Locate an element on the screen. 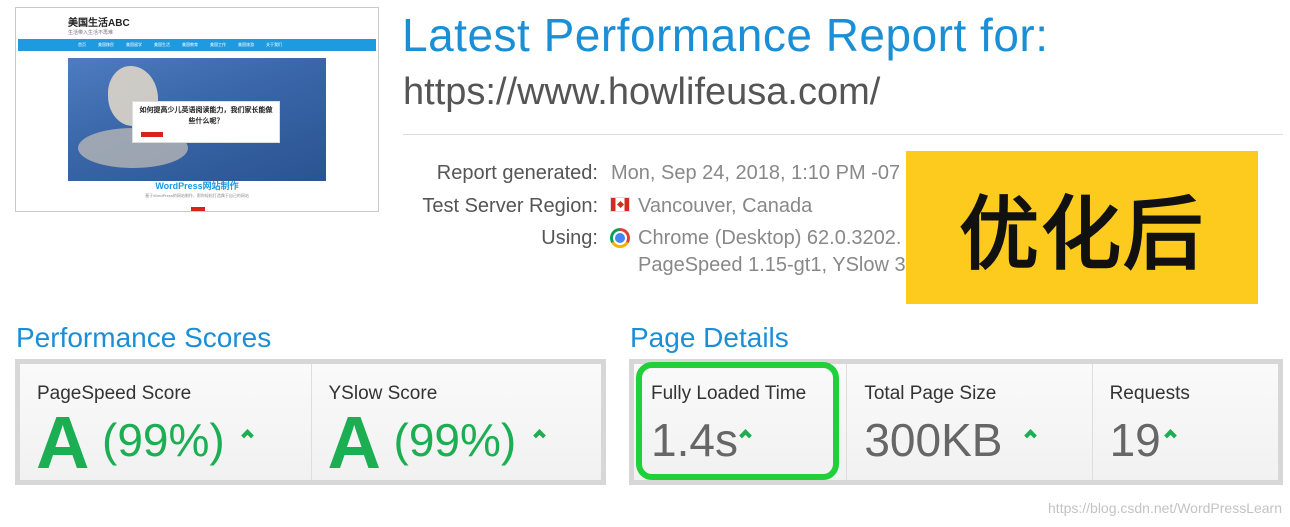 This screenshot has height=527, width=1290. thumb-nav-item: 美国工作 is located at coordinates (218, 44).